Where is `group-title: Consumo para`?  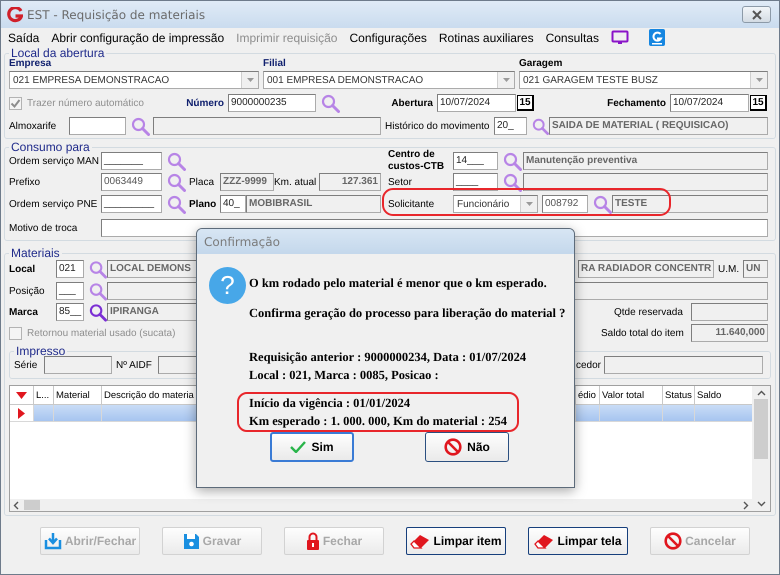
group-title: Consumo para is located at coordinates (50, 147).